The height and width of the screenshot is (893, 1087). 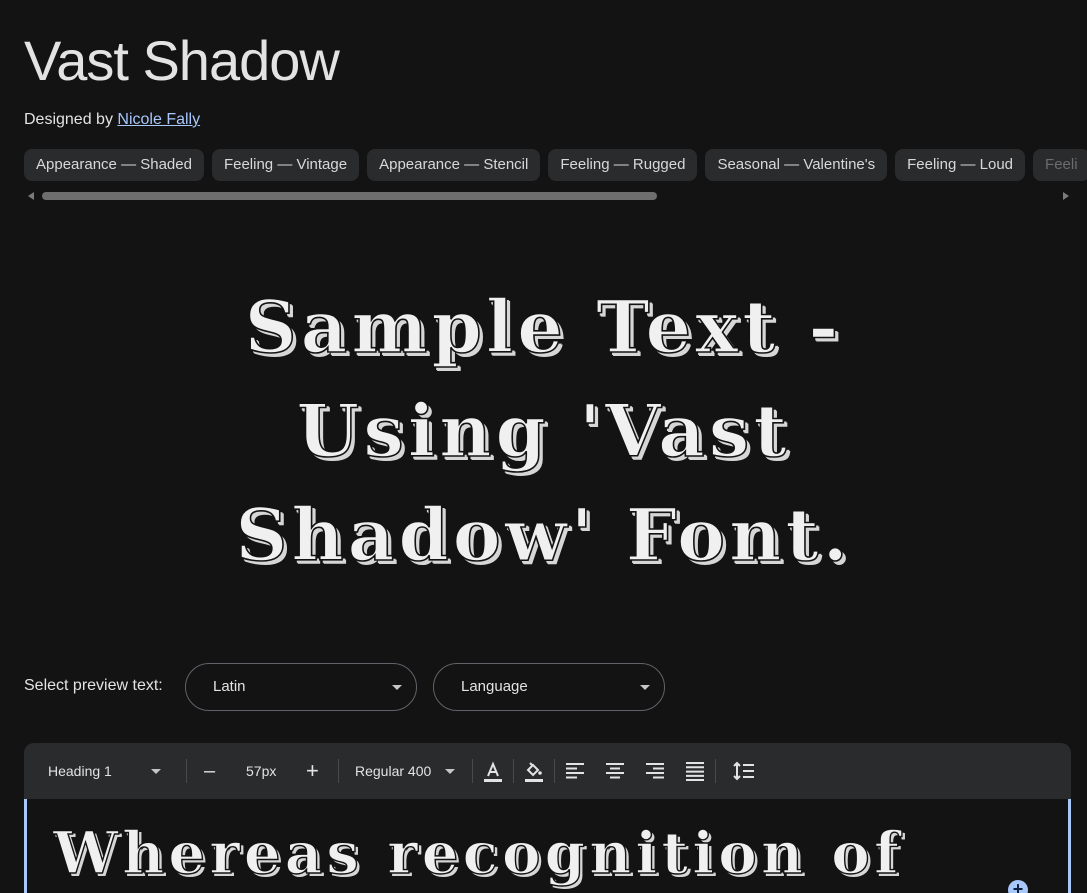 I want to click on increase-size-button: +, so click(x=312, y=771).